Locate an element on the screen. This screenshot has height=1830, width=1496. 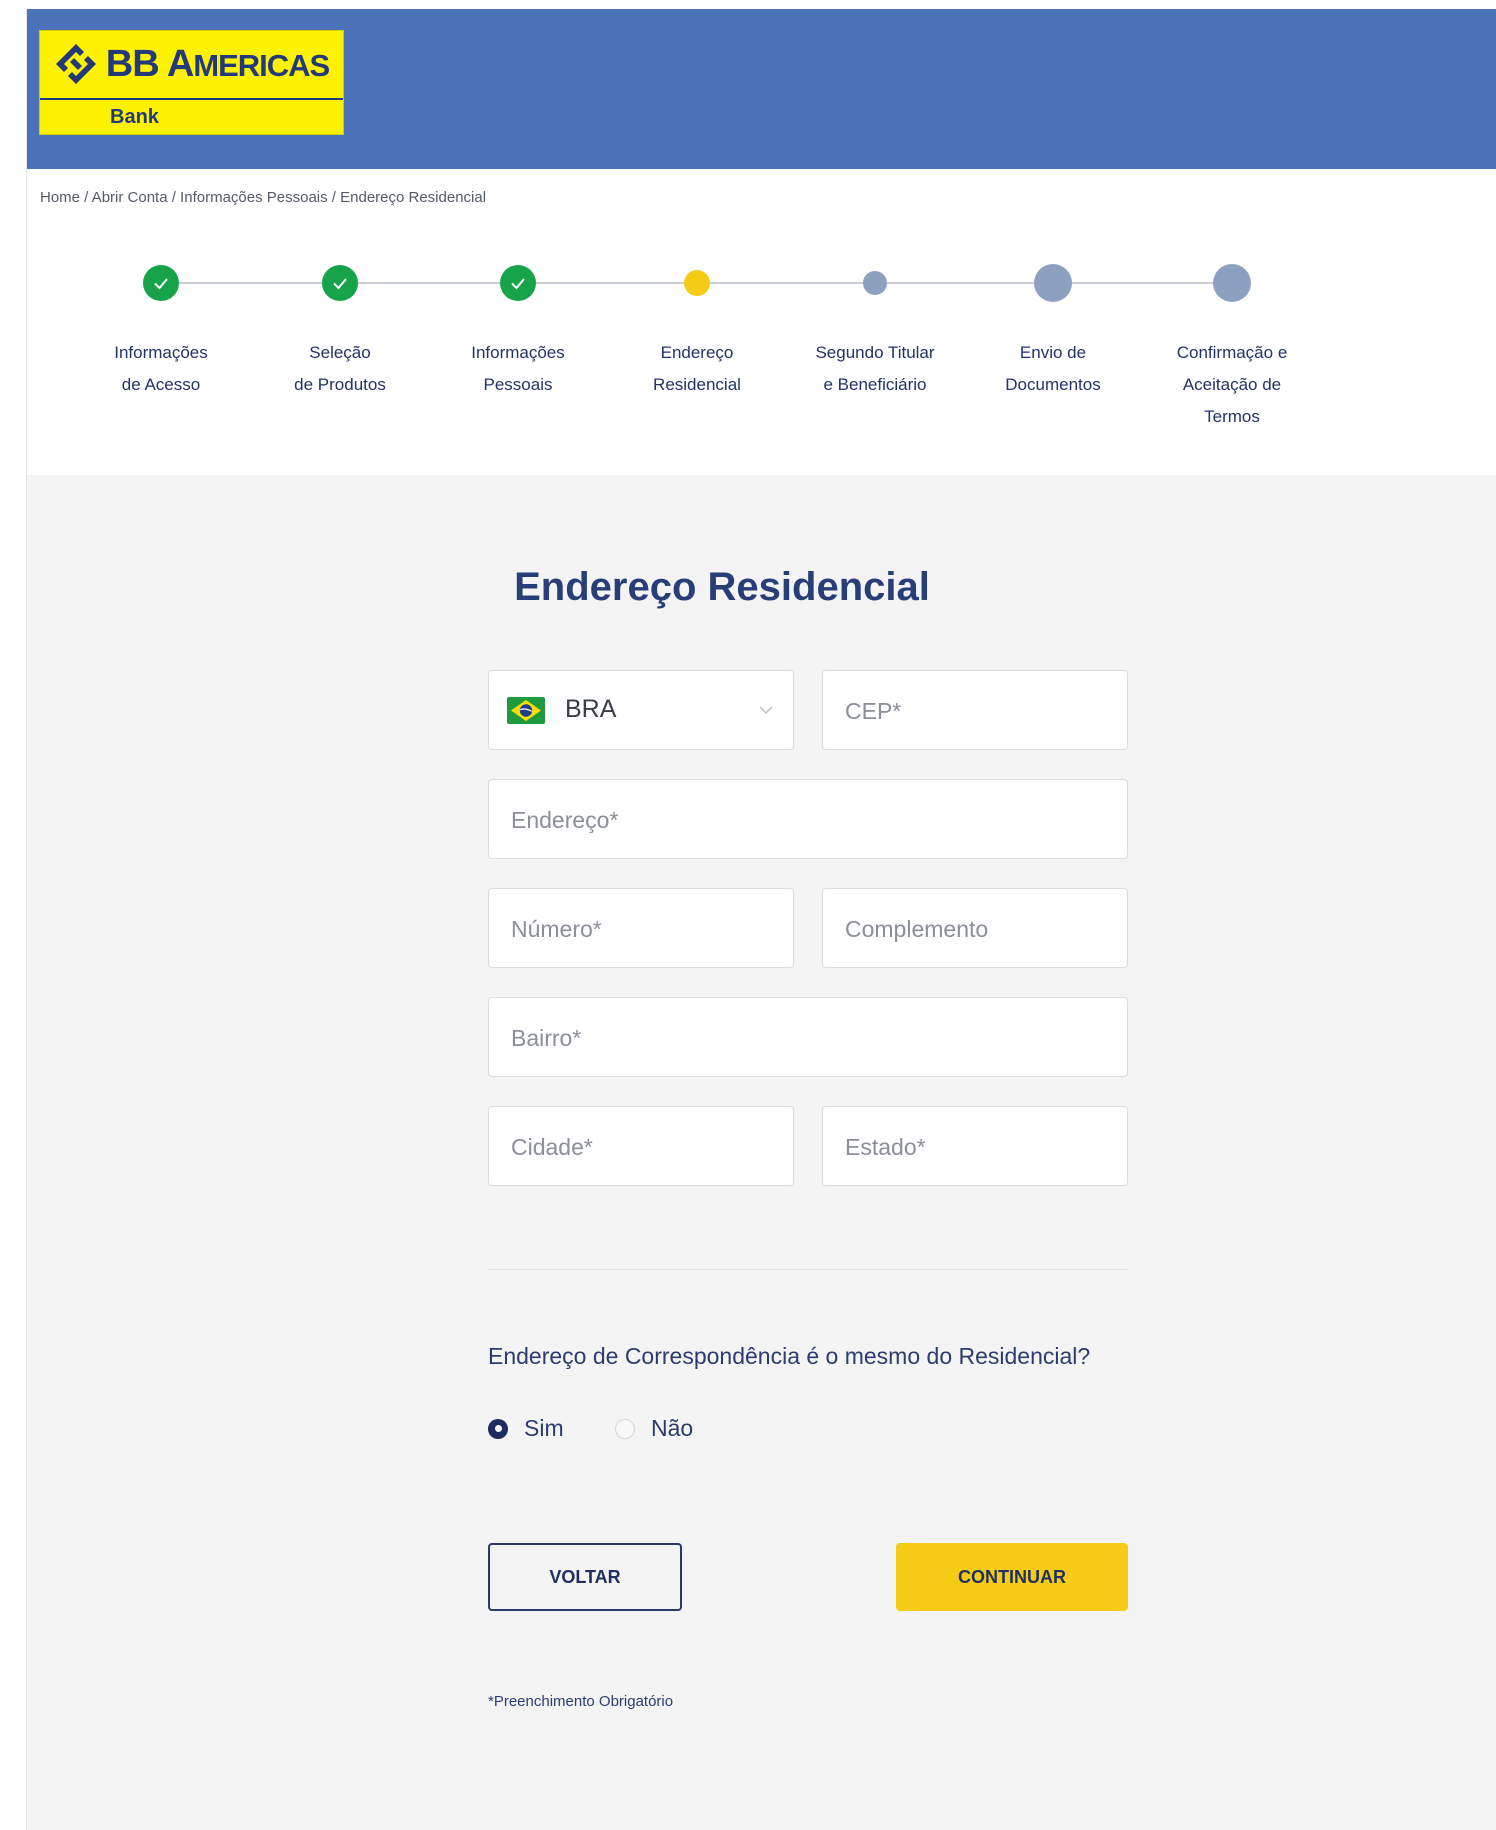
logo-divider is located at coordinates (191, 99).